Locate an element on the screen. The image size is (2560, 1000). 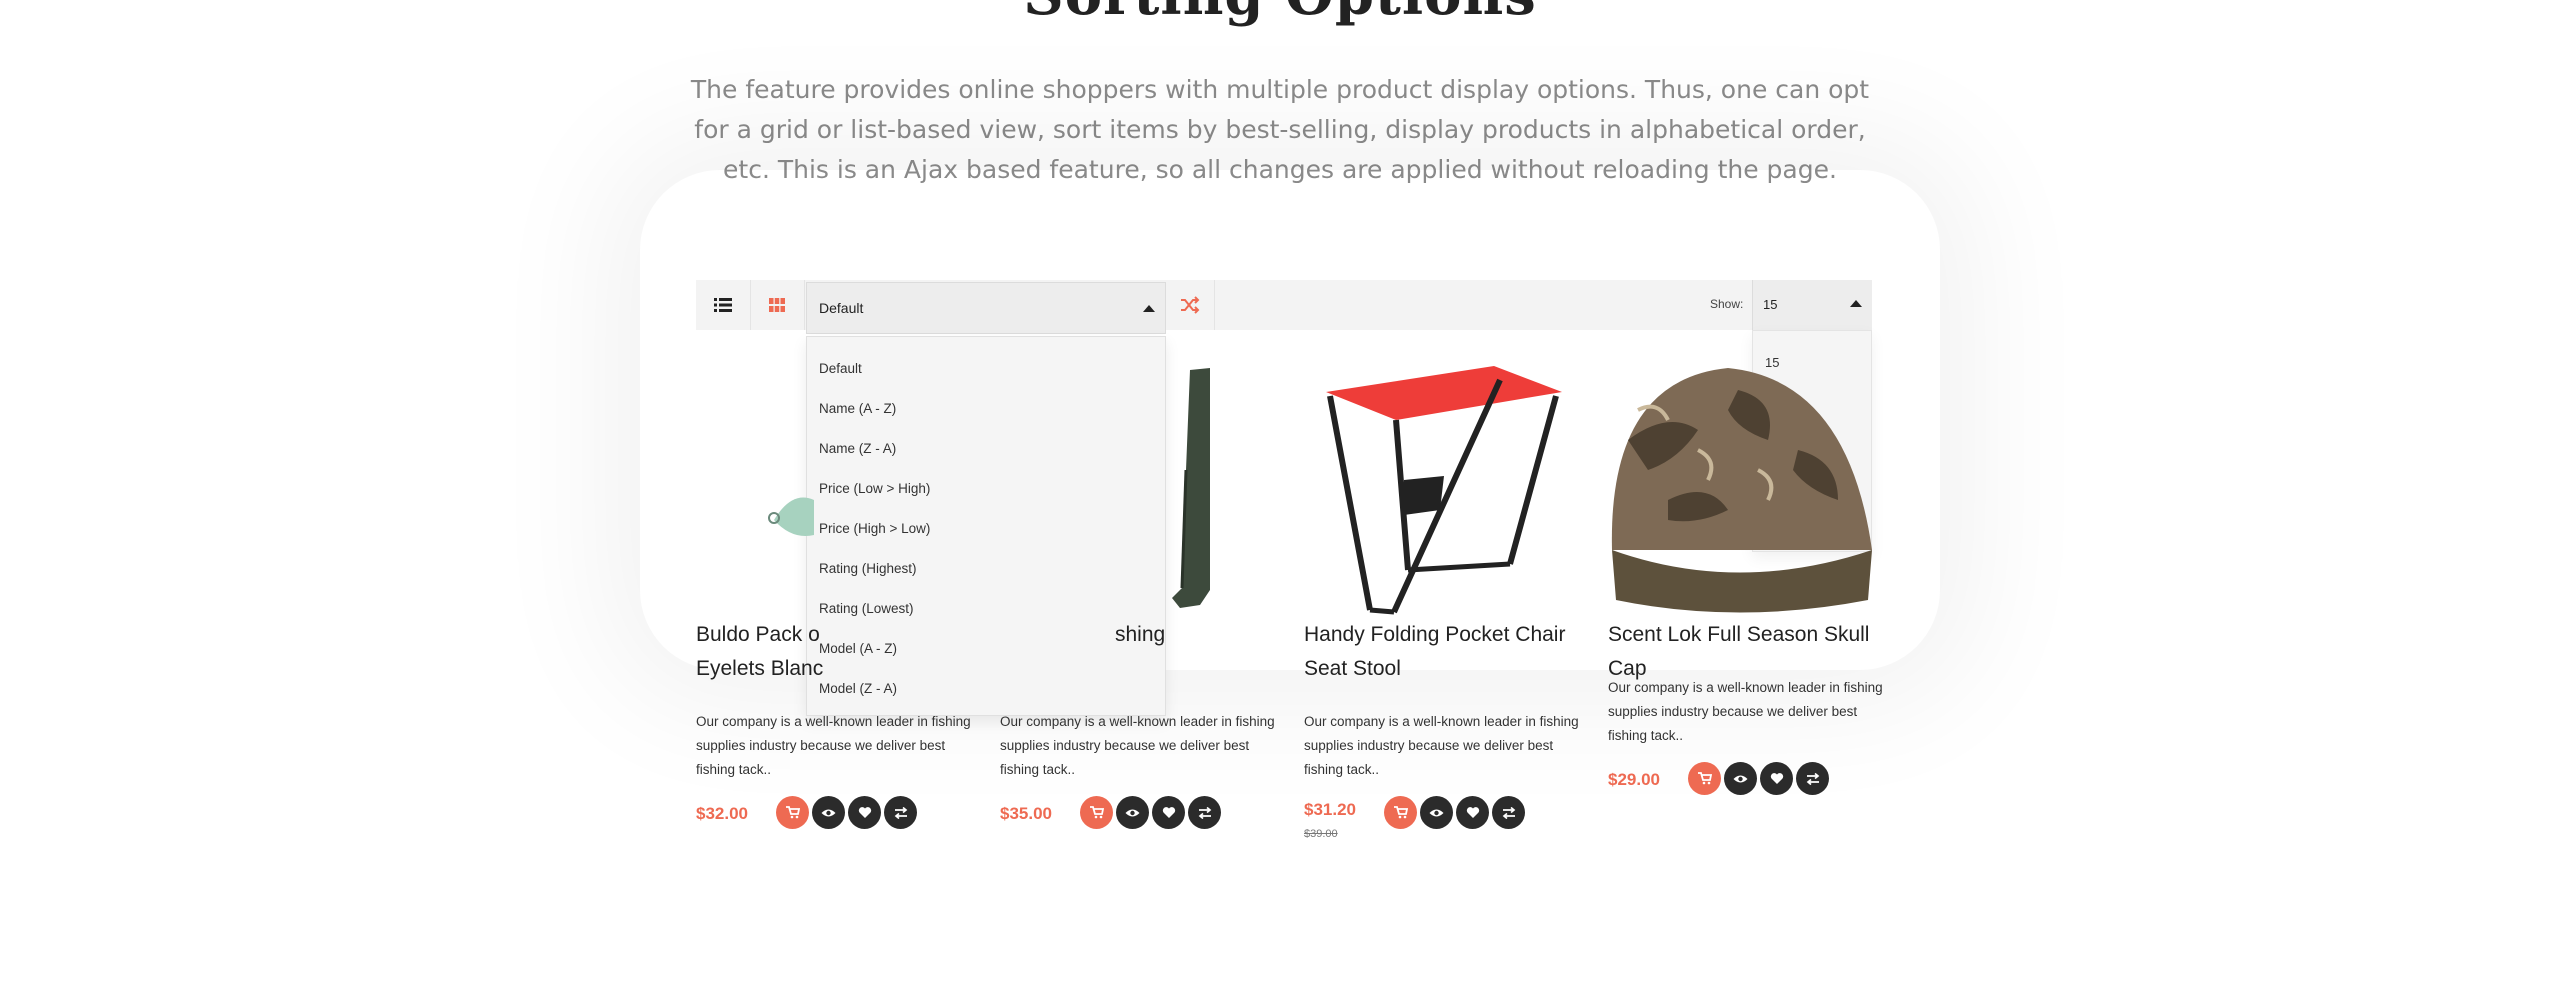
shuffle-icon is located at coordinates (1190, 305).